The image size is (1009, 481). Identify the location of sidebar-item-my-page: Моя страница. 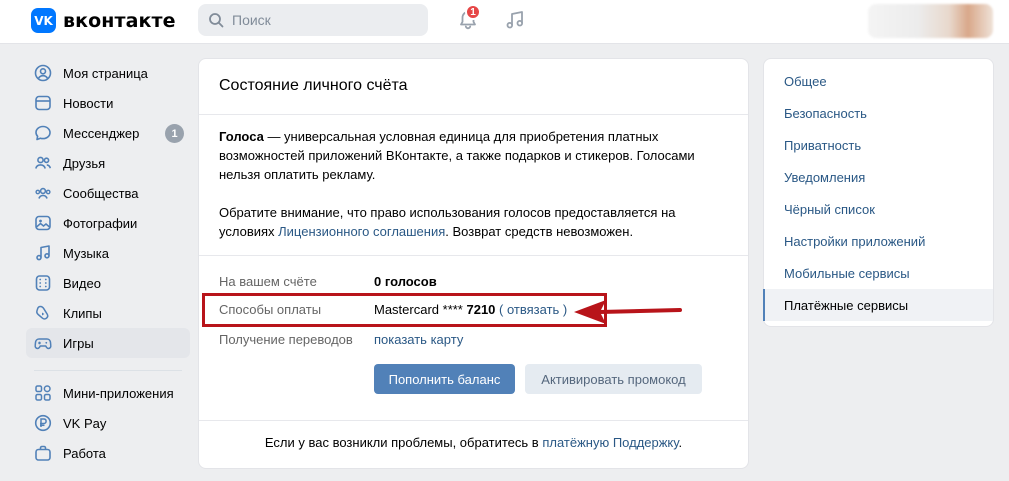
(108, 73).